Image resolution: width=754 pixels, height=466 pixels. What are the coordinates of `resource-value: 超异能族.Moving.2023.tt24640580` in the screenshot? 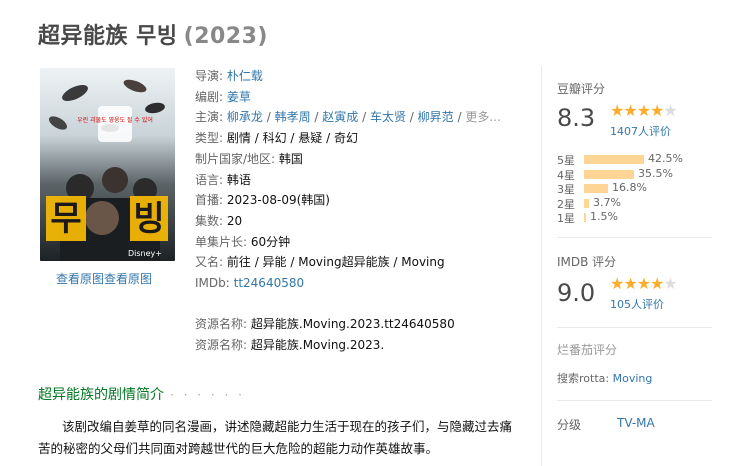 It's located at (353, 324).